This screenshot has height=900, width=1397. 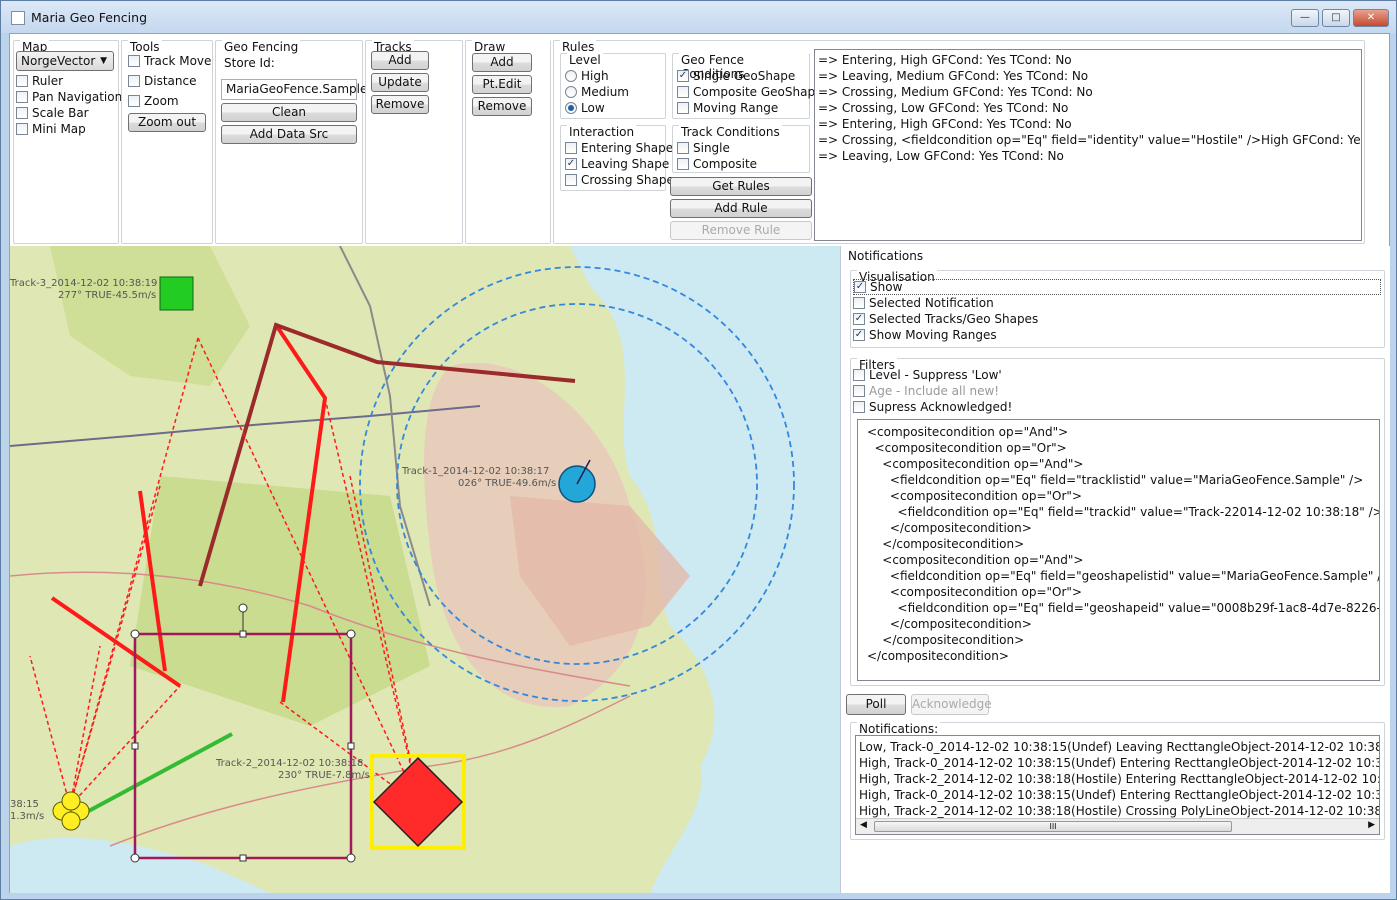 I want to click on draw-add-button: Add, so click(x=502, y=62).